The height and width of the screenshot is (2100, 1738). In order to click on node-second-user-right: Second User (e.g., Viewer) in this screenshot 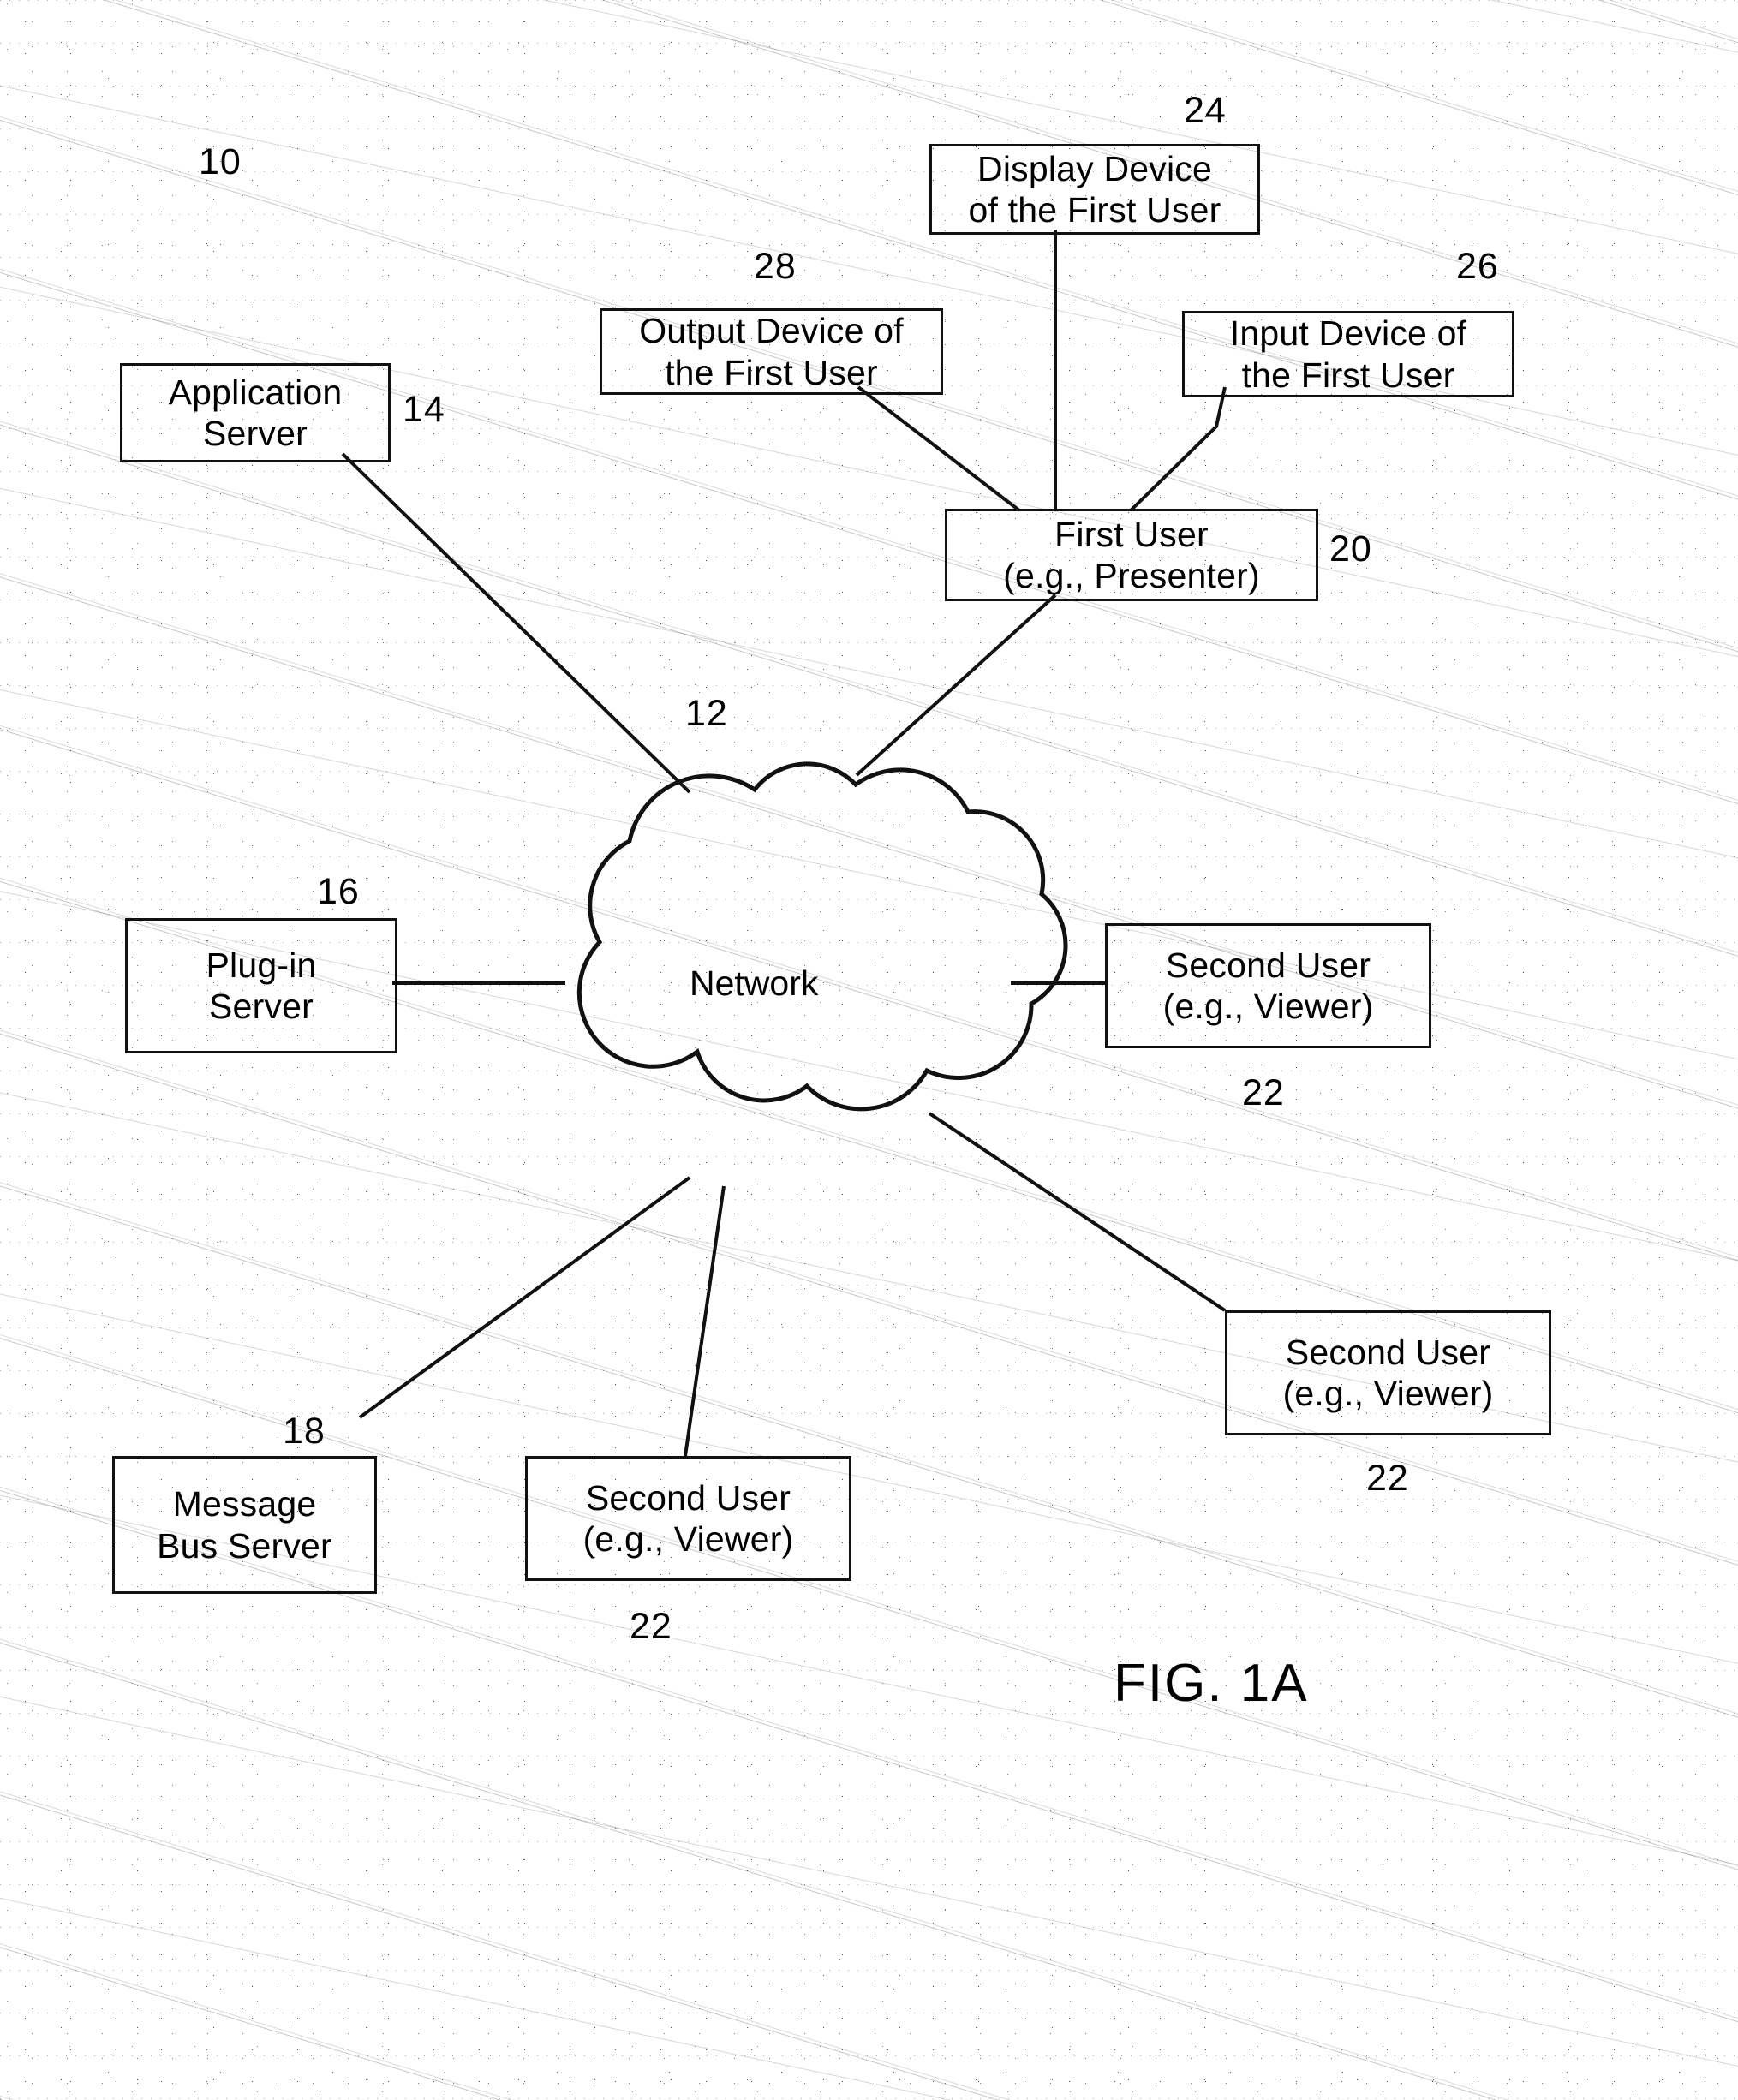, I will do `click(1268, 985)`.